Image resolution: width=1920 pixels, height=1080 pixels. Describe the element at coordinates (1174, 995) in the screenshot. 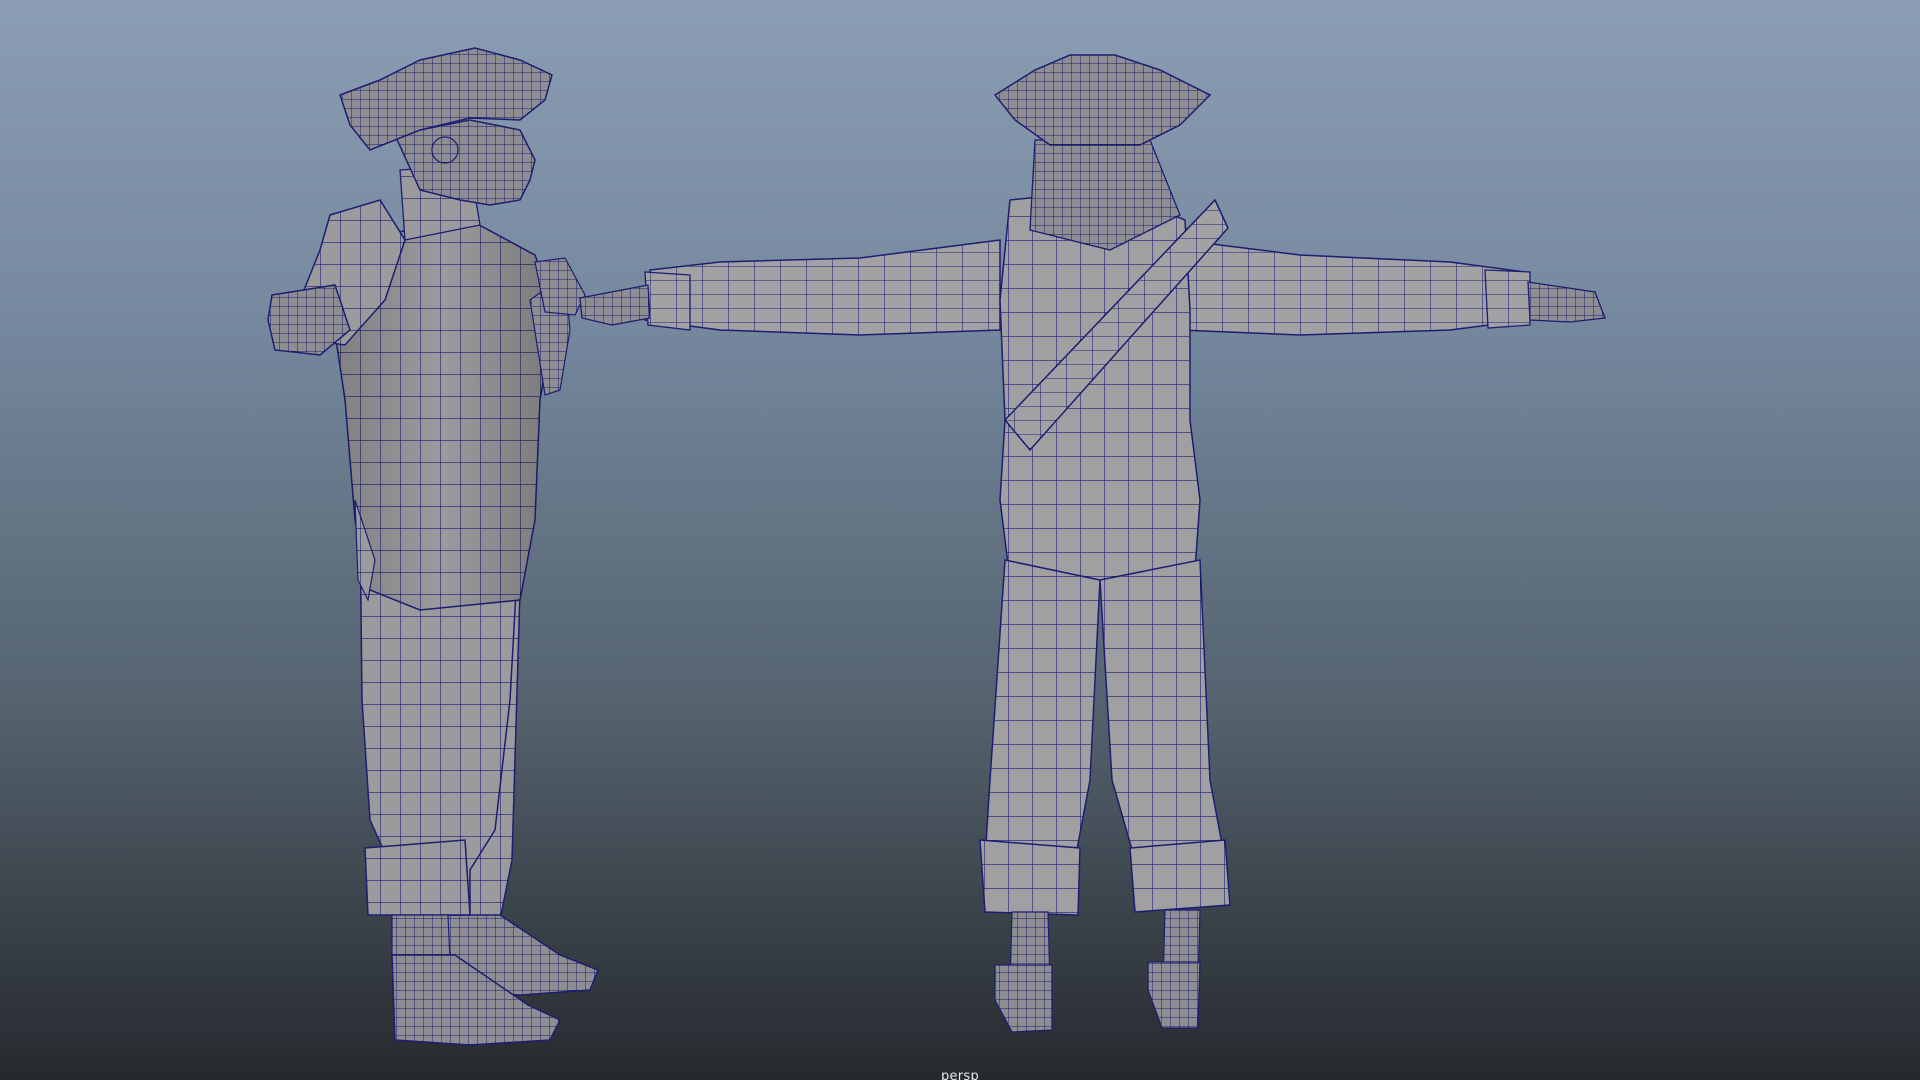

I see `back-right-boot` at that location.